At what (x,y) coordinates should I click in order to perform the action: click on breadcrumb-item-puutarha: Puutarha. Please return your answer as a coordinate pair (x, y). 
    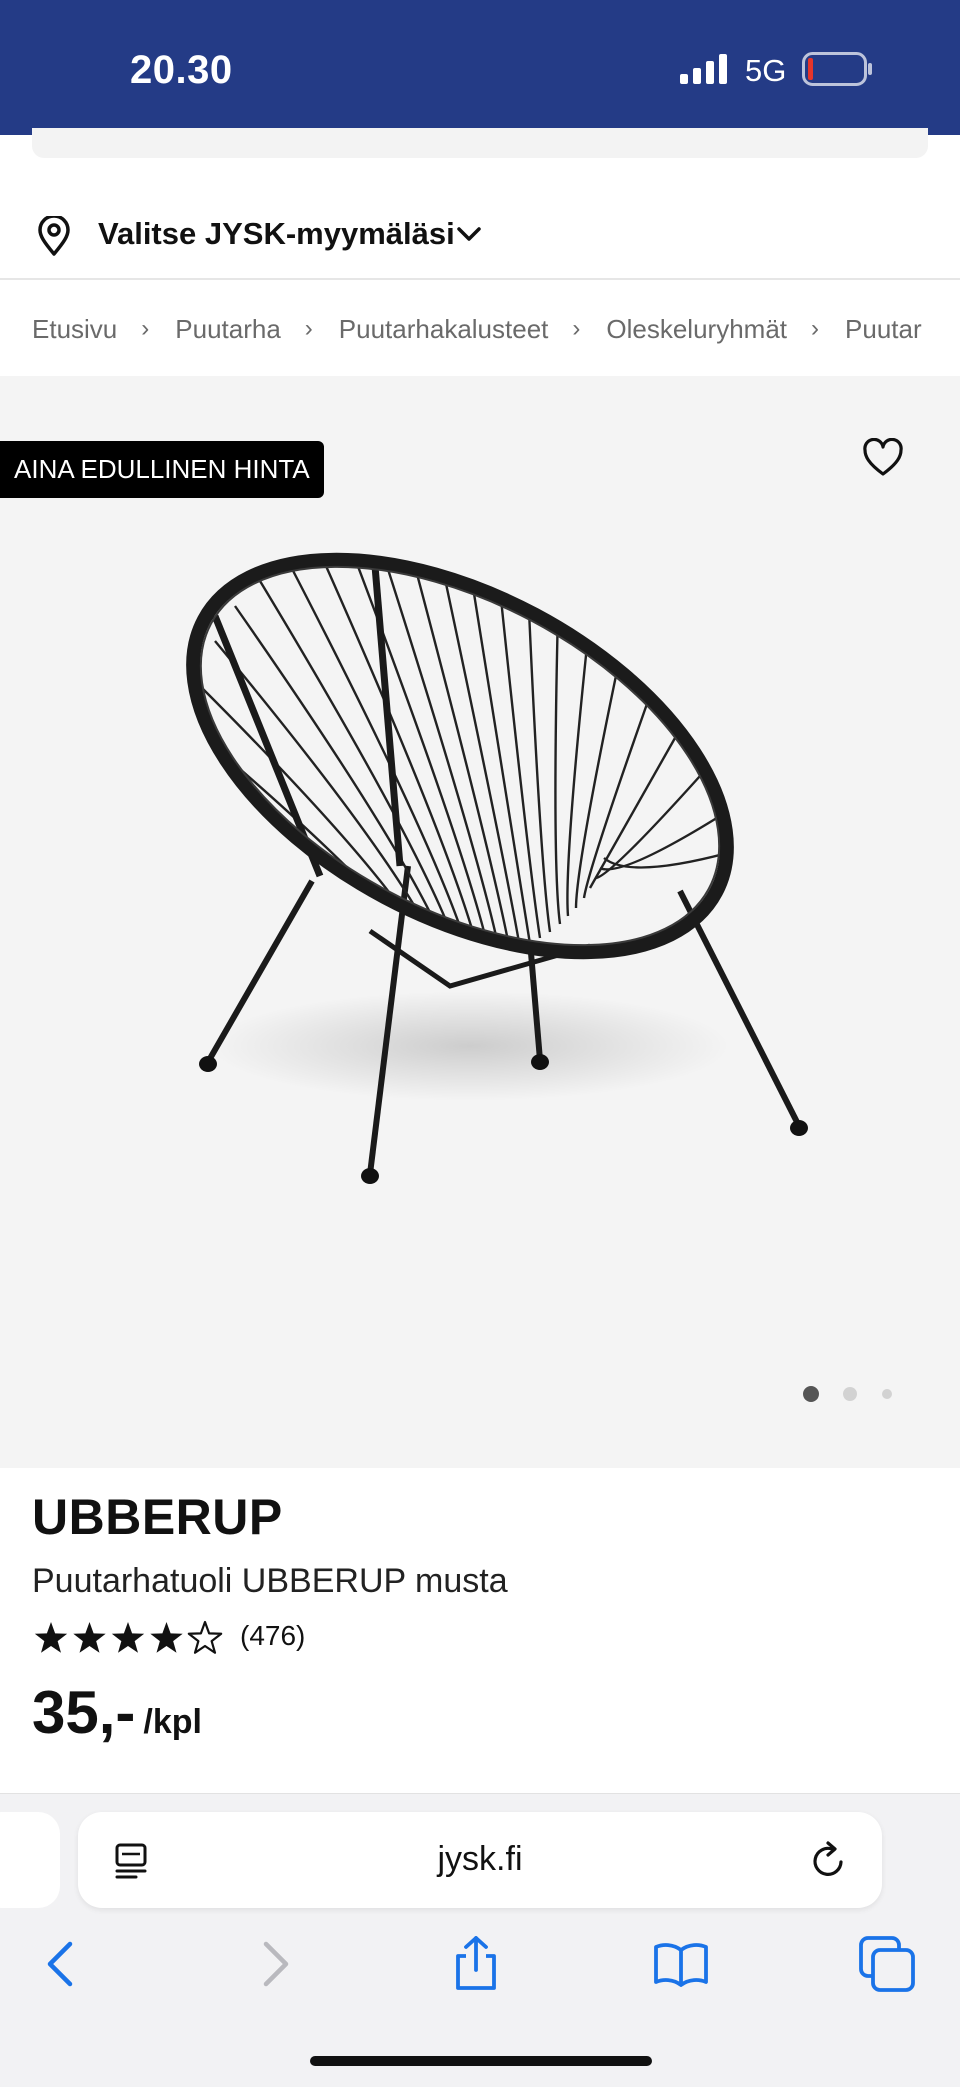
    Looking at the image, I should click on (228, 329).